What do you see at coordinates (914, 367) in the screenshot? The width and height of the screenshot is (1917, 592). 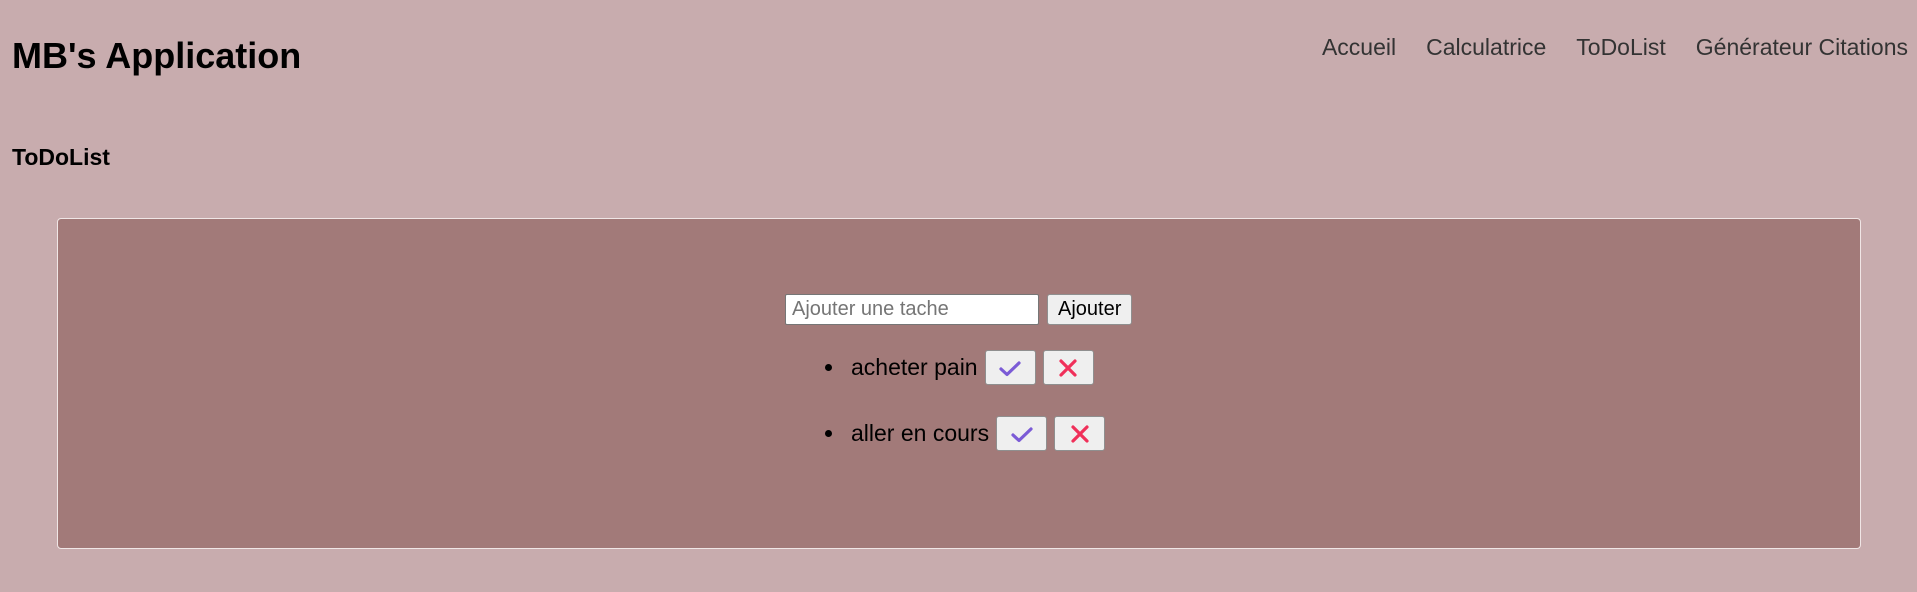 I see `task-text: acheter pain` at bounding box center [914, 367].